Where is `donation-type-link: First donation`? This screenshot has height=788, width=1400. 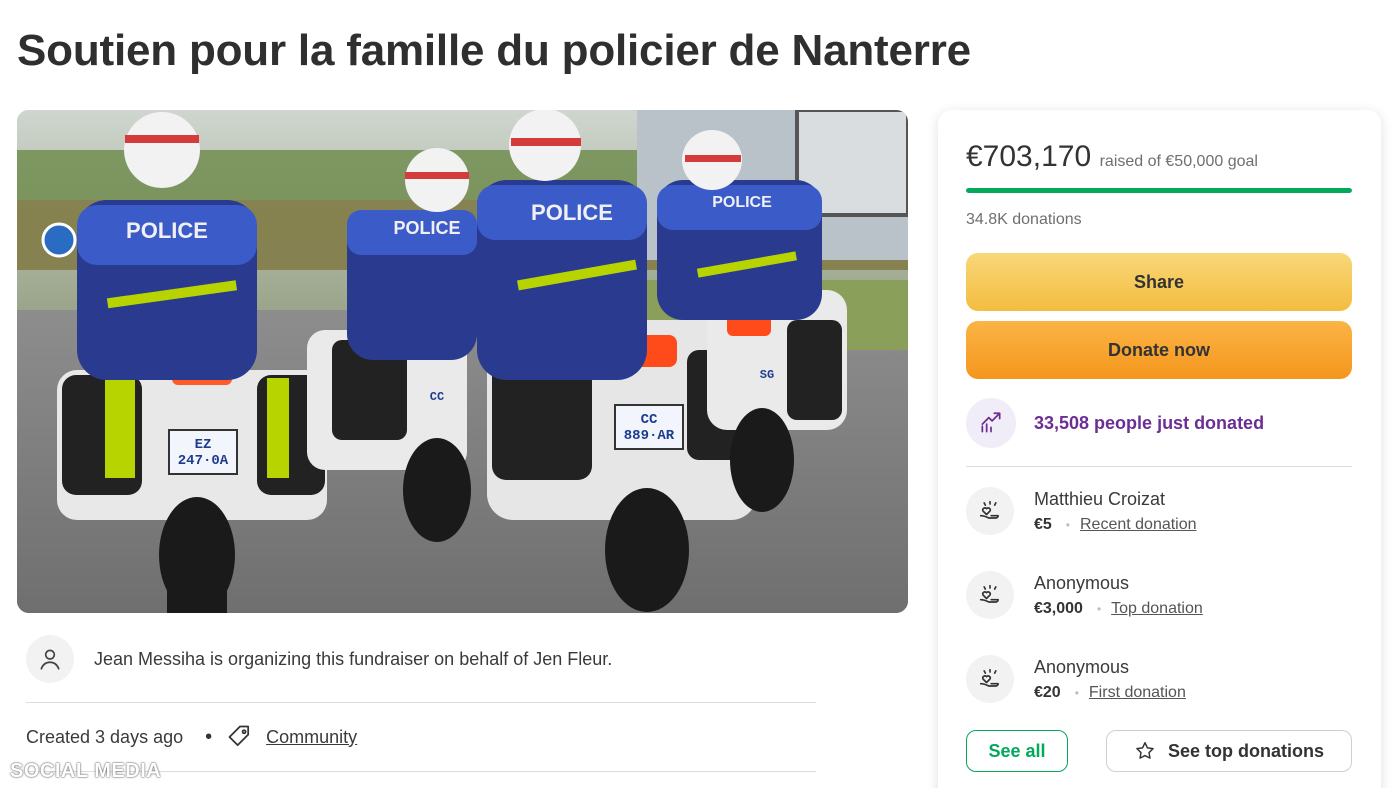
donation-type-link: First donation is located at coordinates (1137, 693).